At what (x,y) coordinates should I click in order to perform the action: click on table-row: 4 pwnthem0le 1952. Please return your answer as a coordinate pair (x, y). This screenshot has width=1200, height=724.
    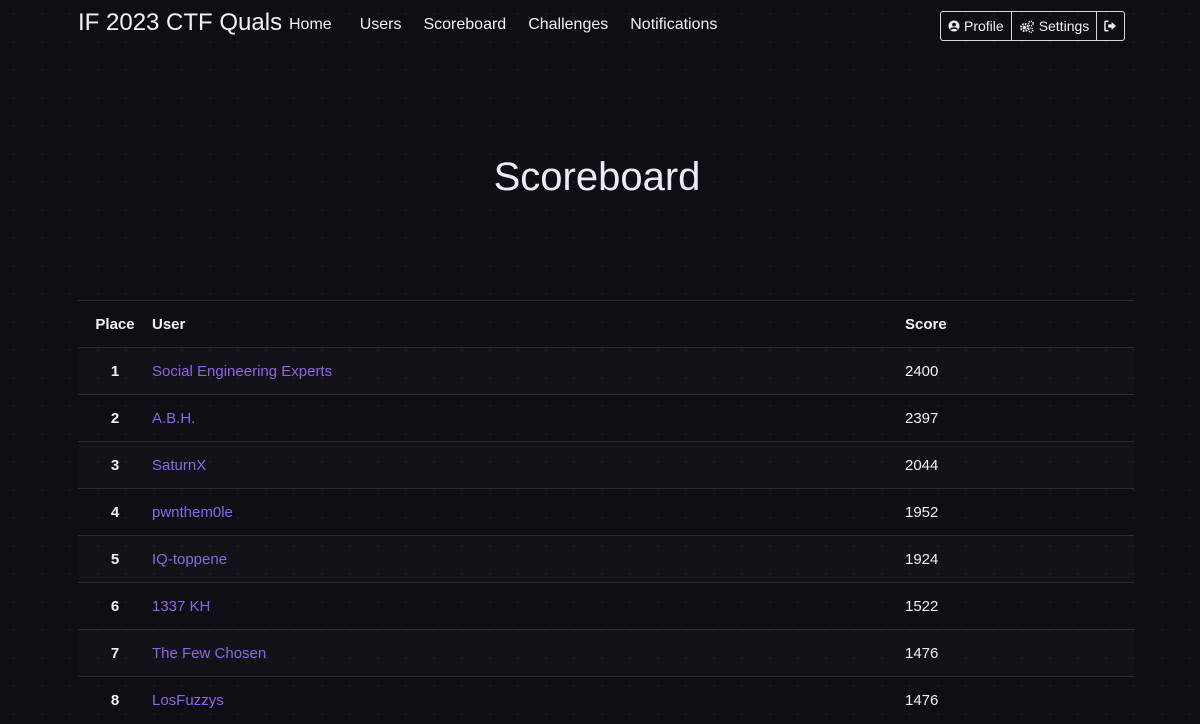
    Looking at the image, I should click on (606, 512).